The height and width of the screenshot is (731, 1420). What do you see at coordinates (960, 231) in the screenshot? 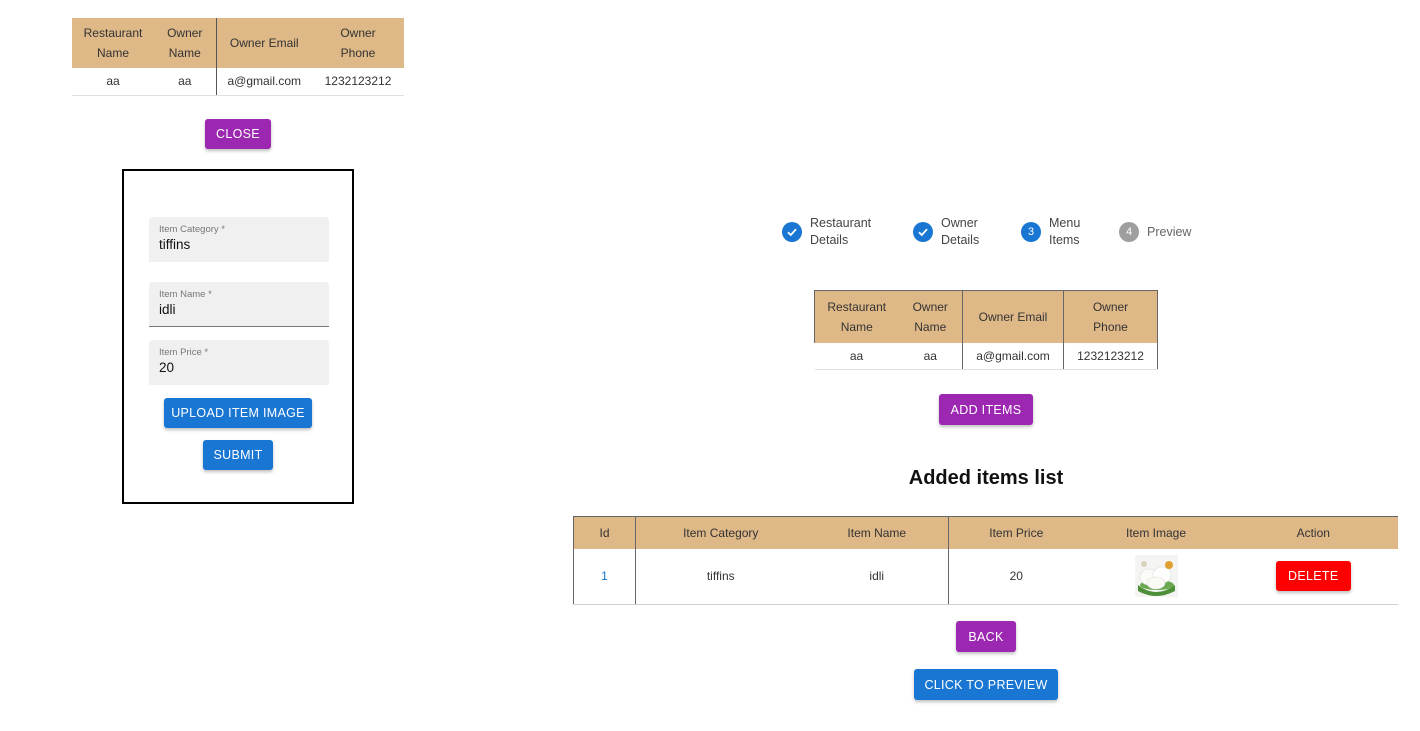
I see `step-label: Owner Details` at bounding box center [960, 231].